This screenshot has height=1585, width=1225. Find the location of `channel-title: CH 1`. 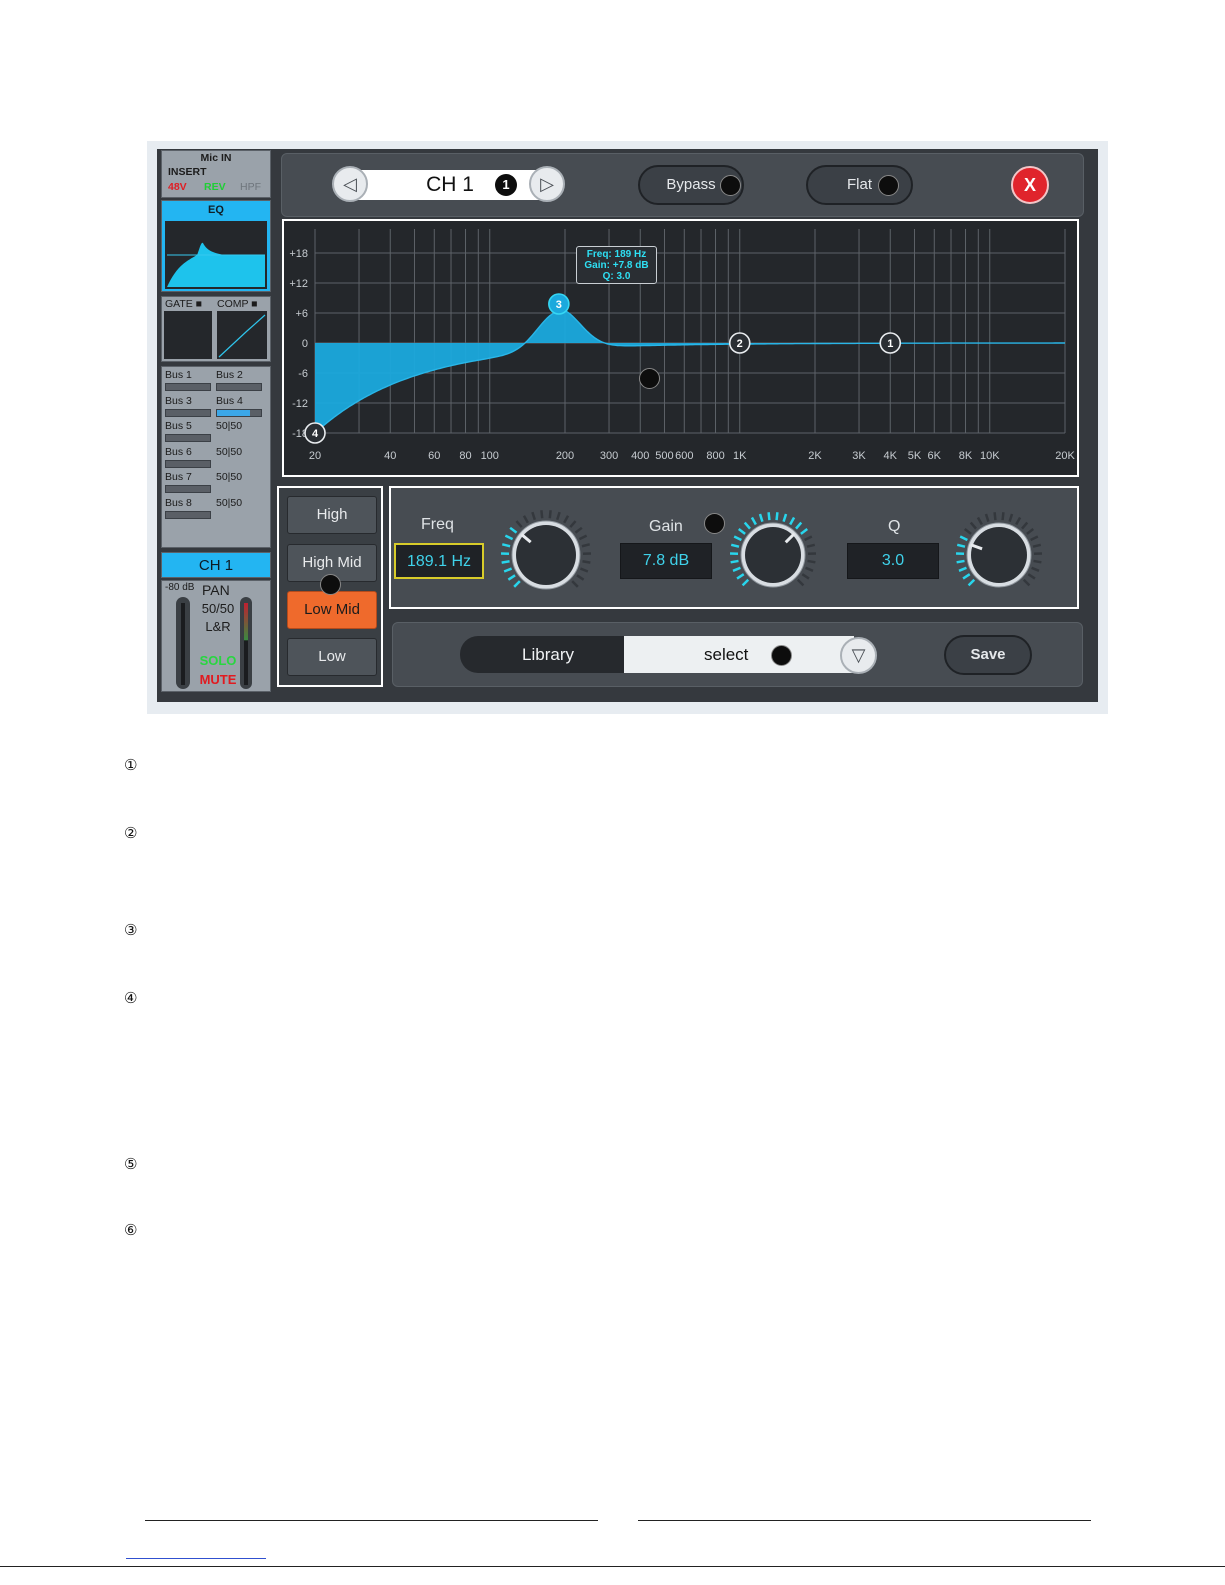

channel-title: CH 1 is located at coordinates (450, 184).